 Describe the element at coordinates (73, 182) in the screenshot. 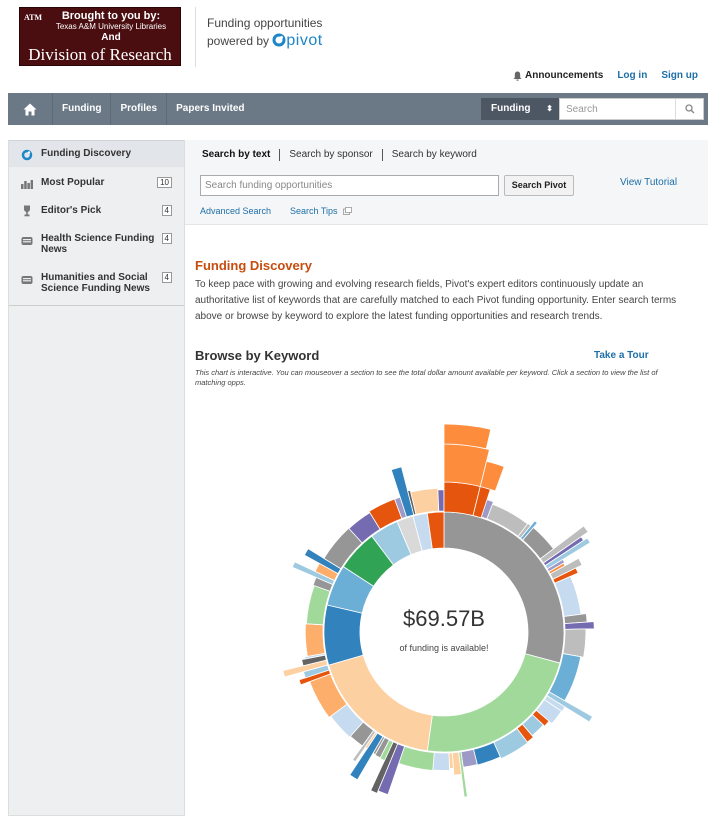

I see `sidebar-item-label: Most Popular` at that location.